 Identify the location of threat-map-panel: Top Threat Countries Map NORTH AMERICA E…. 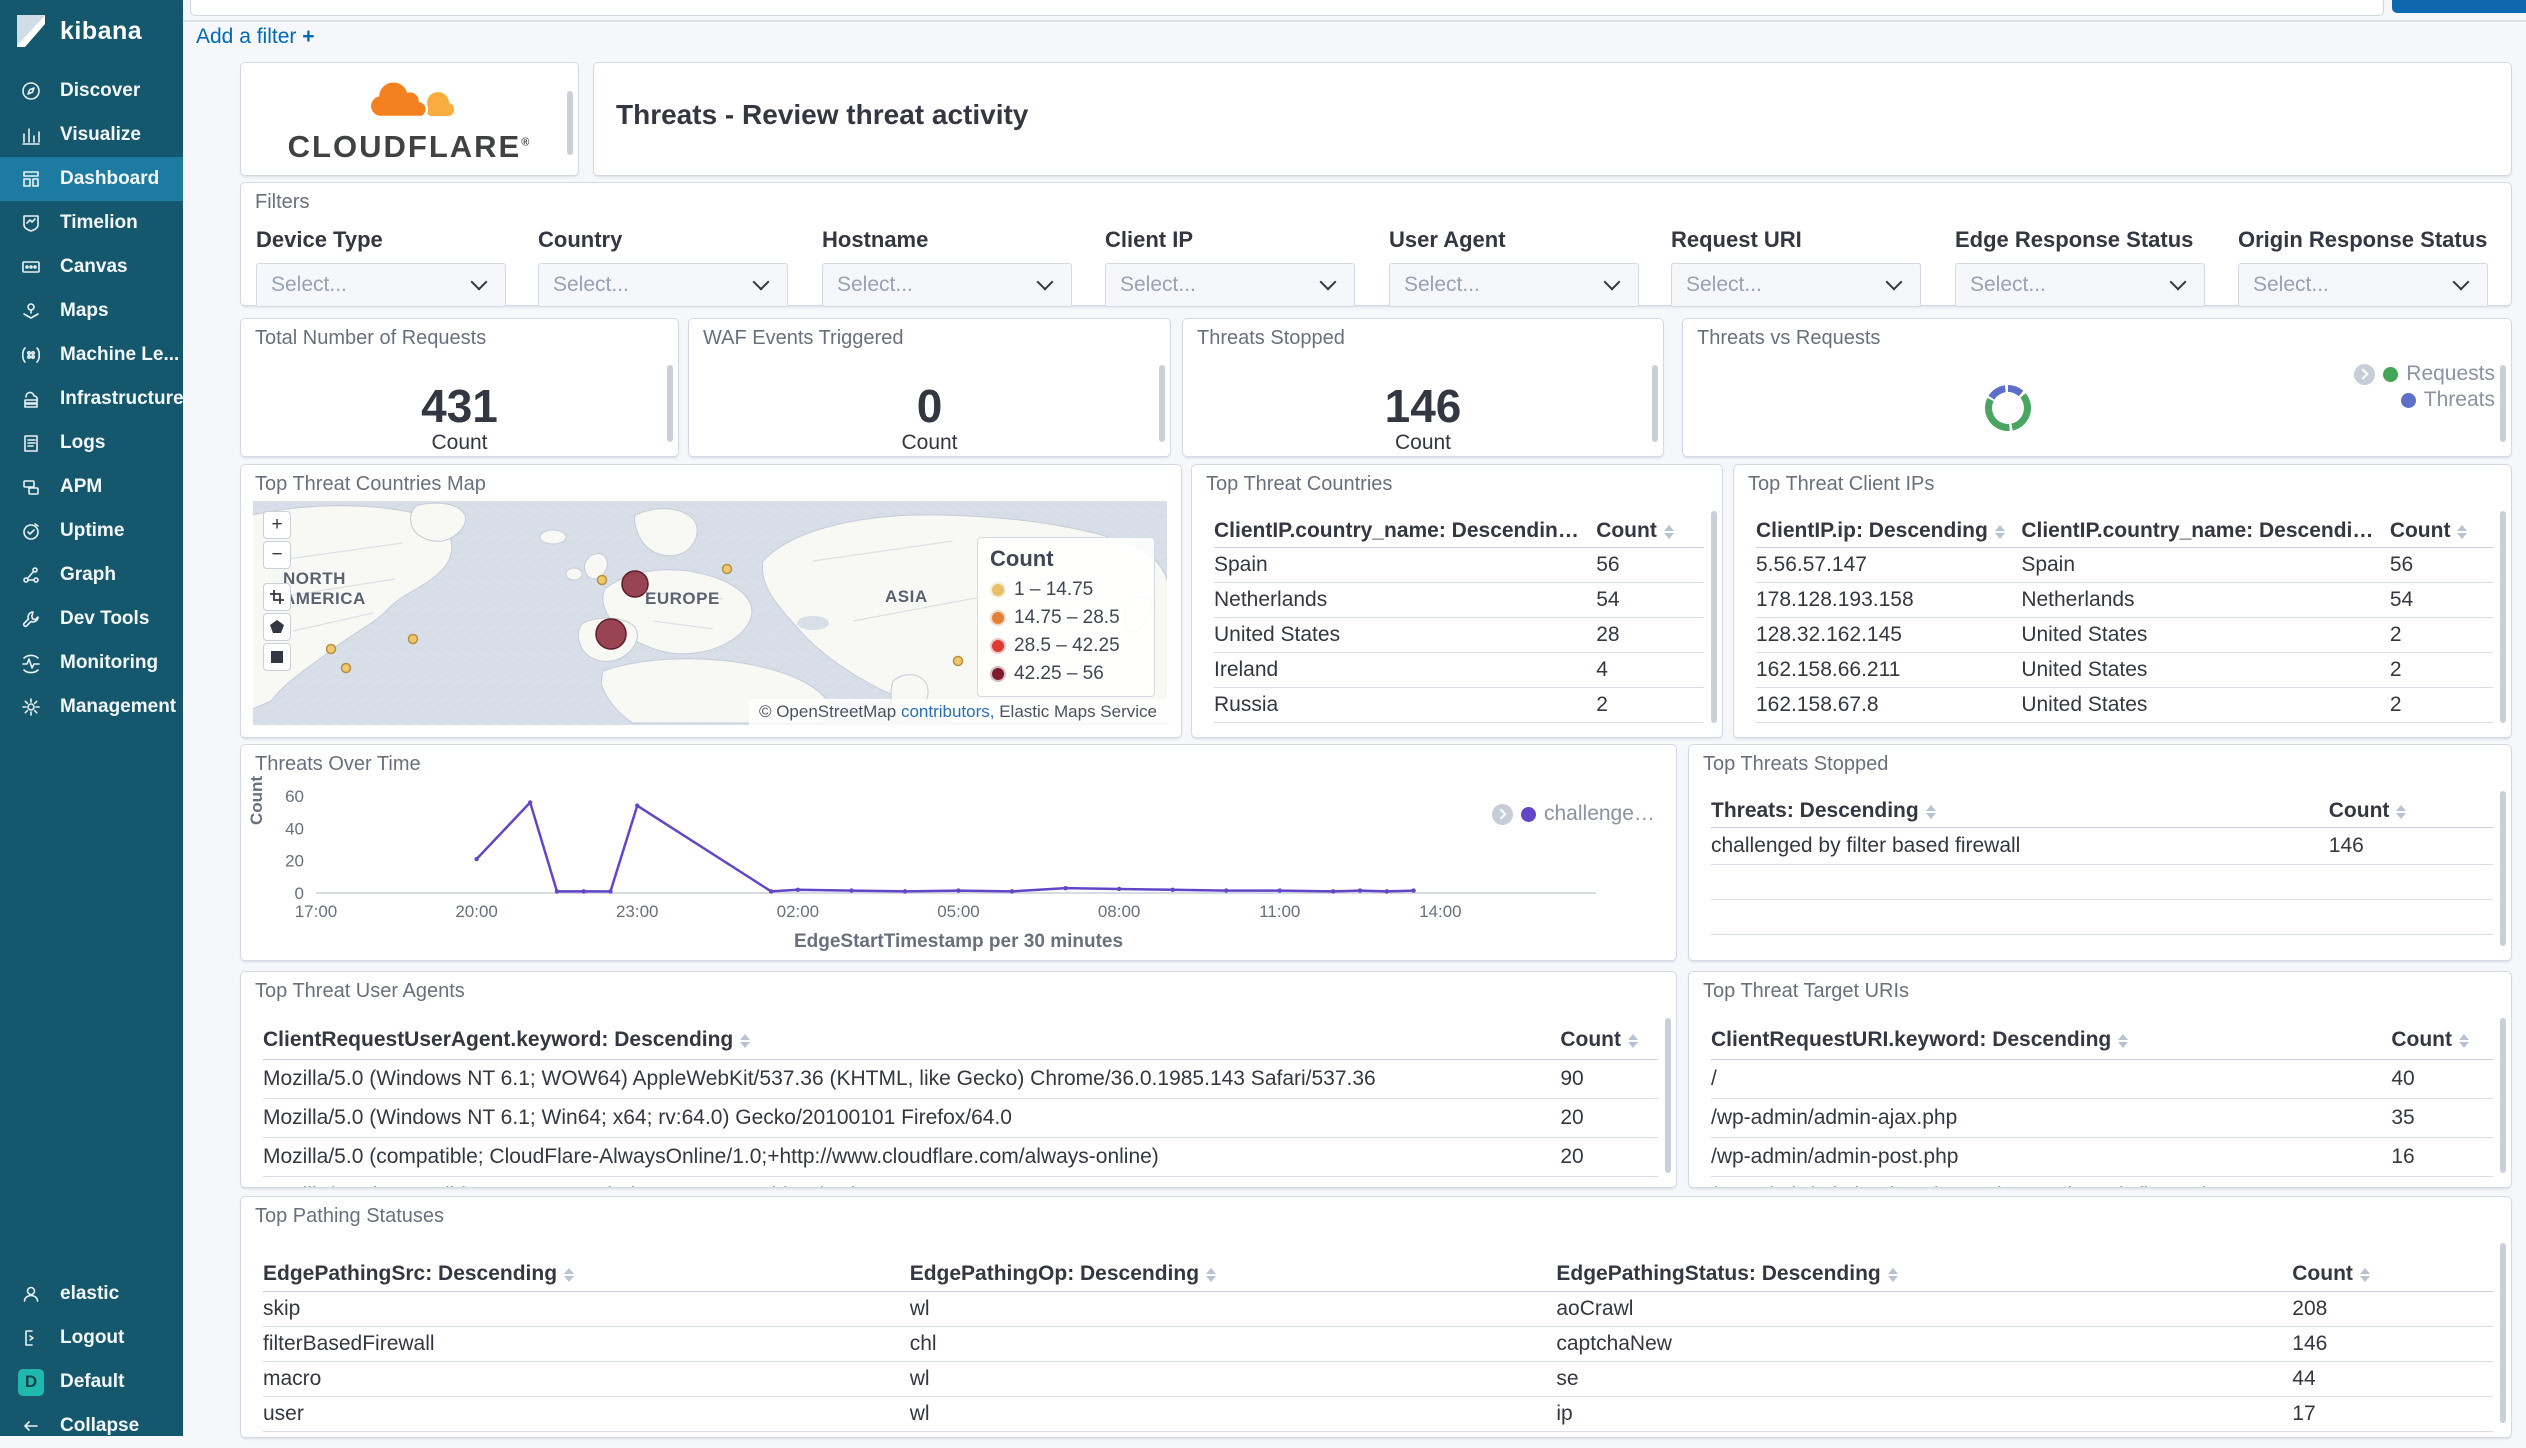
(711, 601).